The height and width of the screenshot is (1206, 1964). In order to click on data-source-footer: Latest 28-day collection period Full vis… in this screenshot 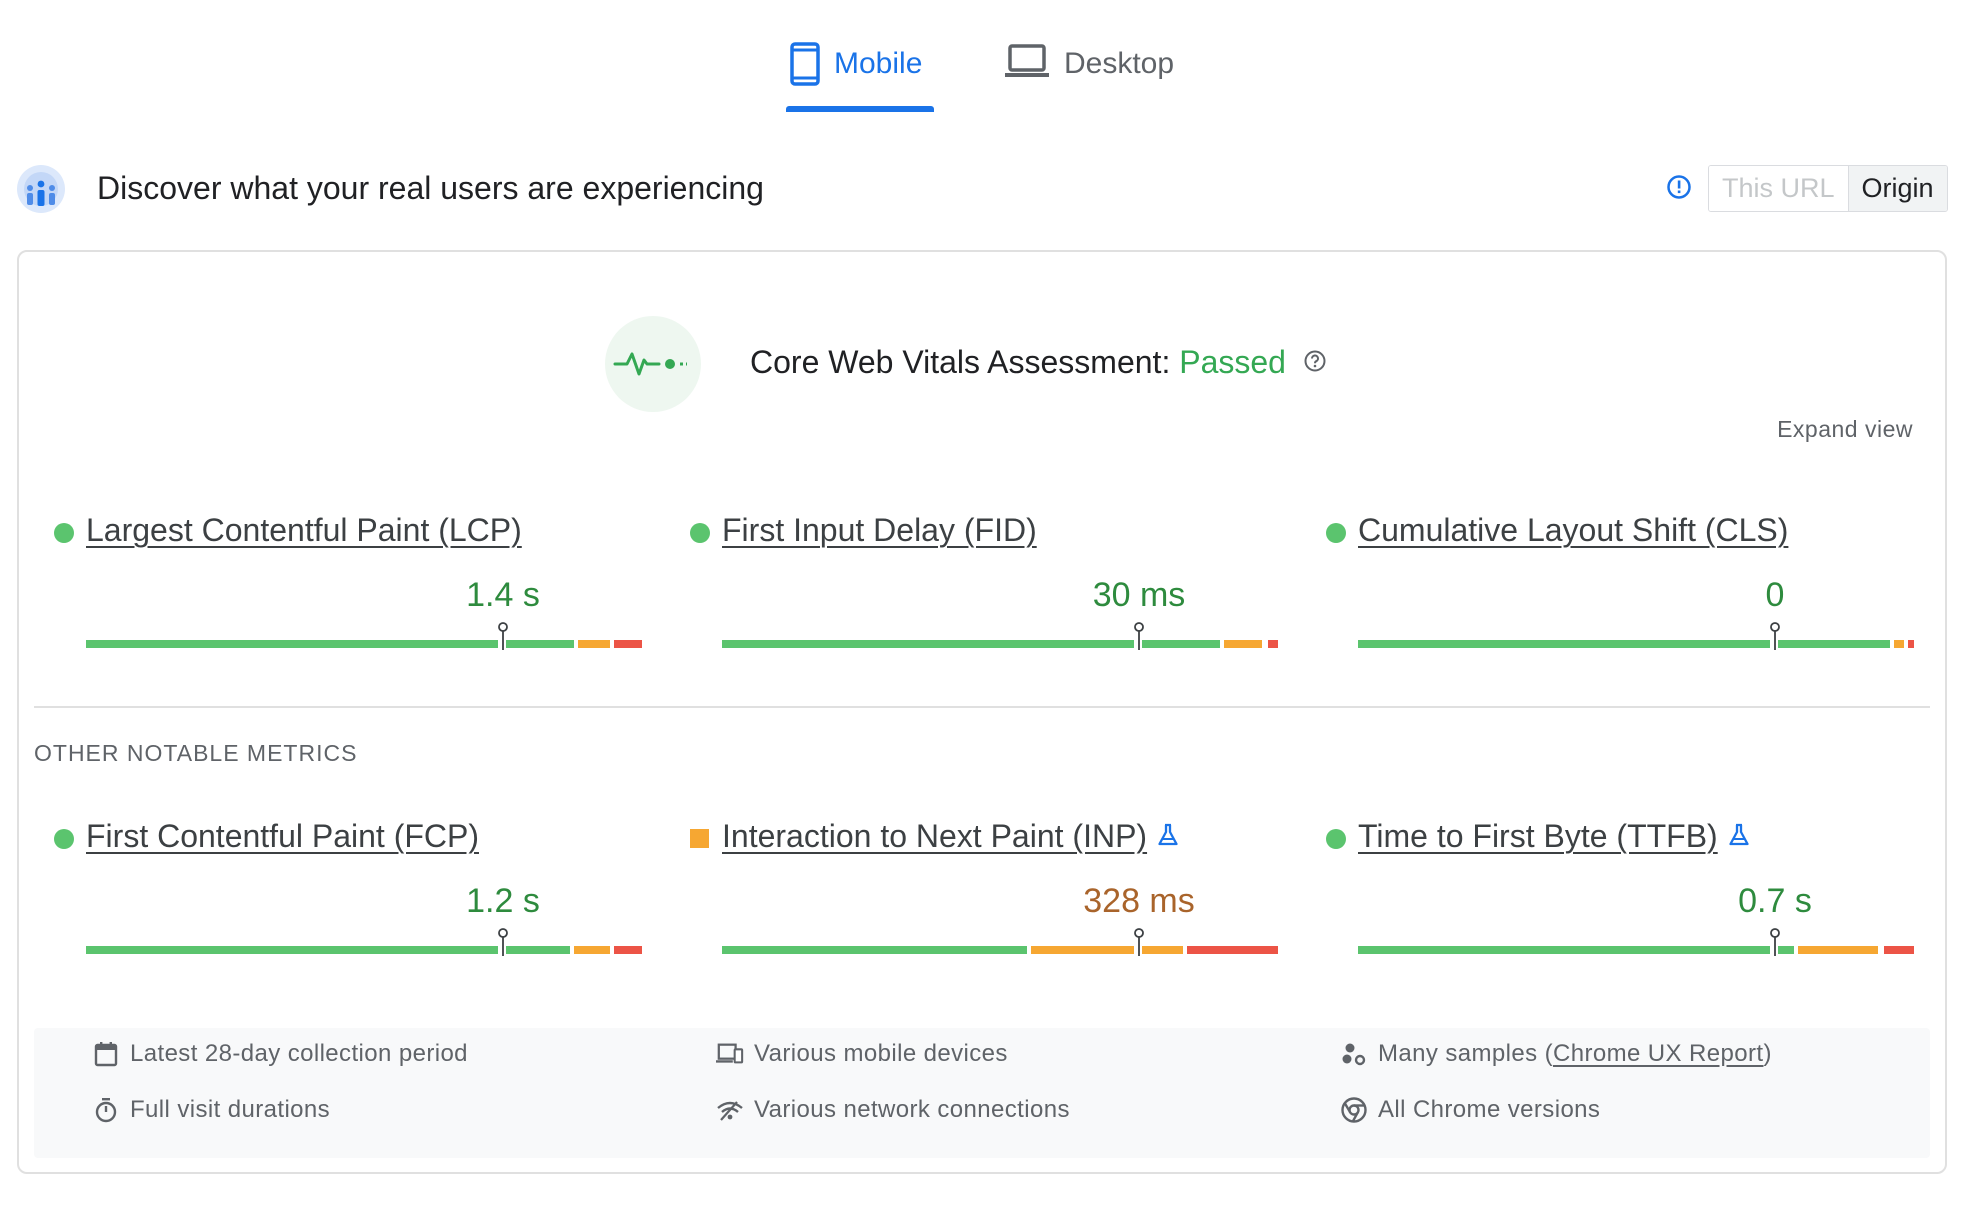, I will do `click(982, 1093)`.